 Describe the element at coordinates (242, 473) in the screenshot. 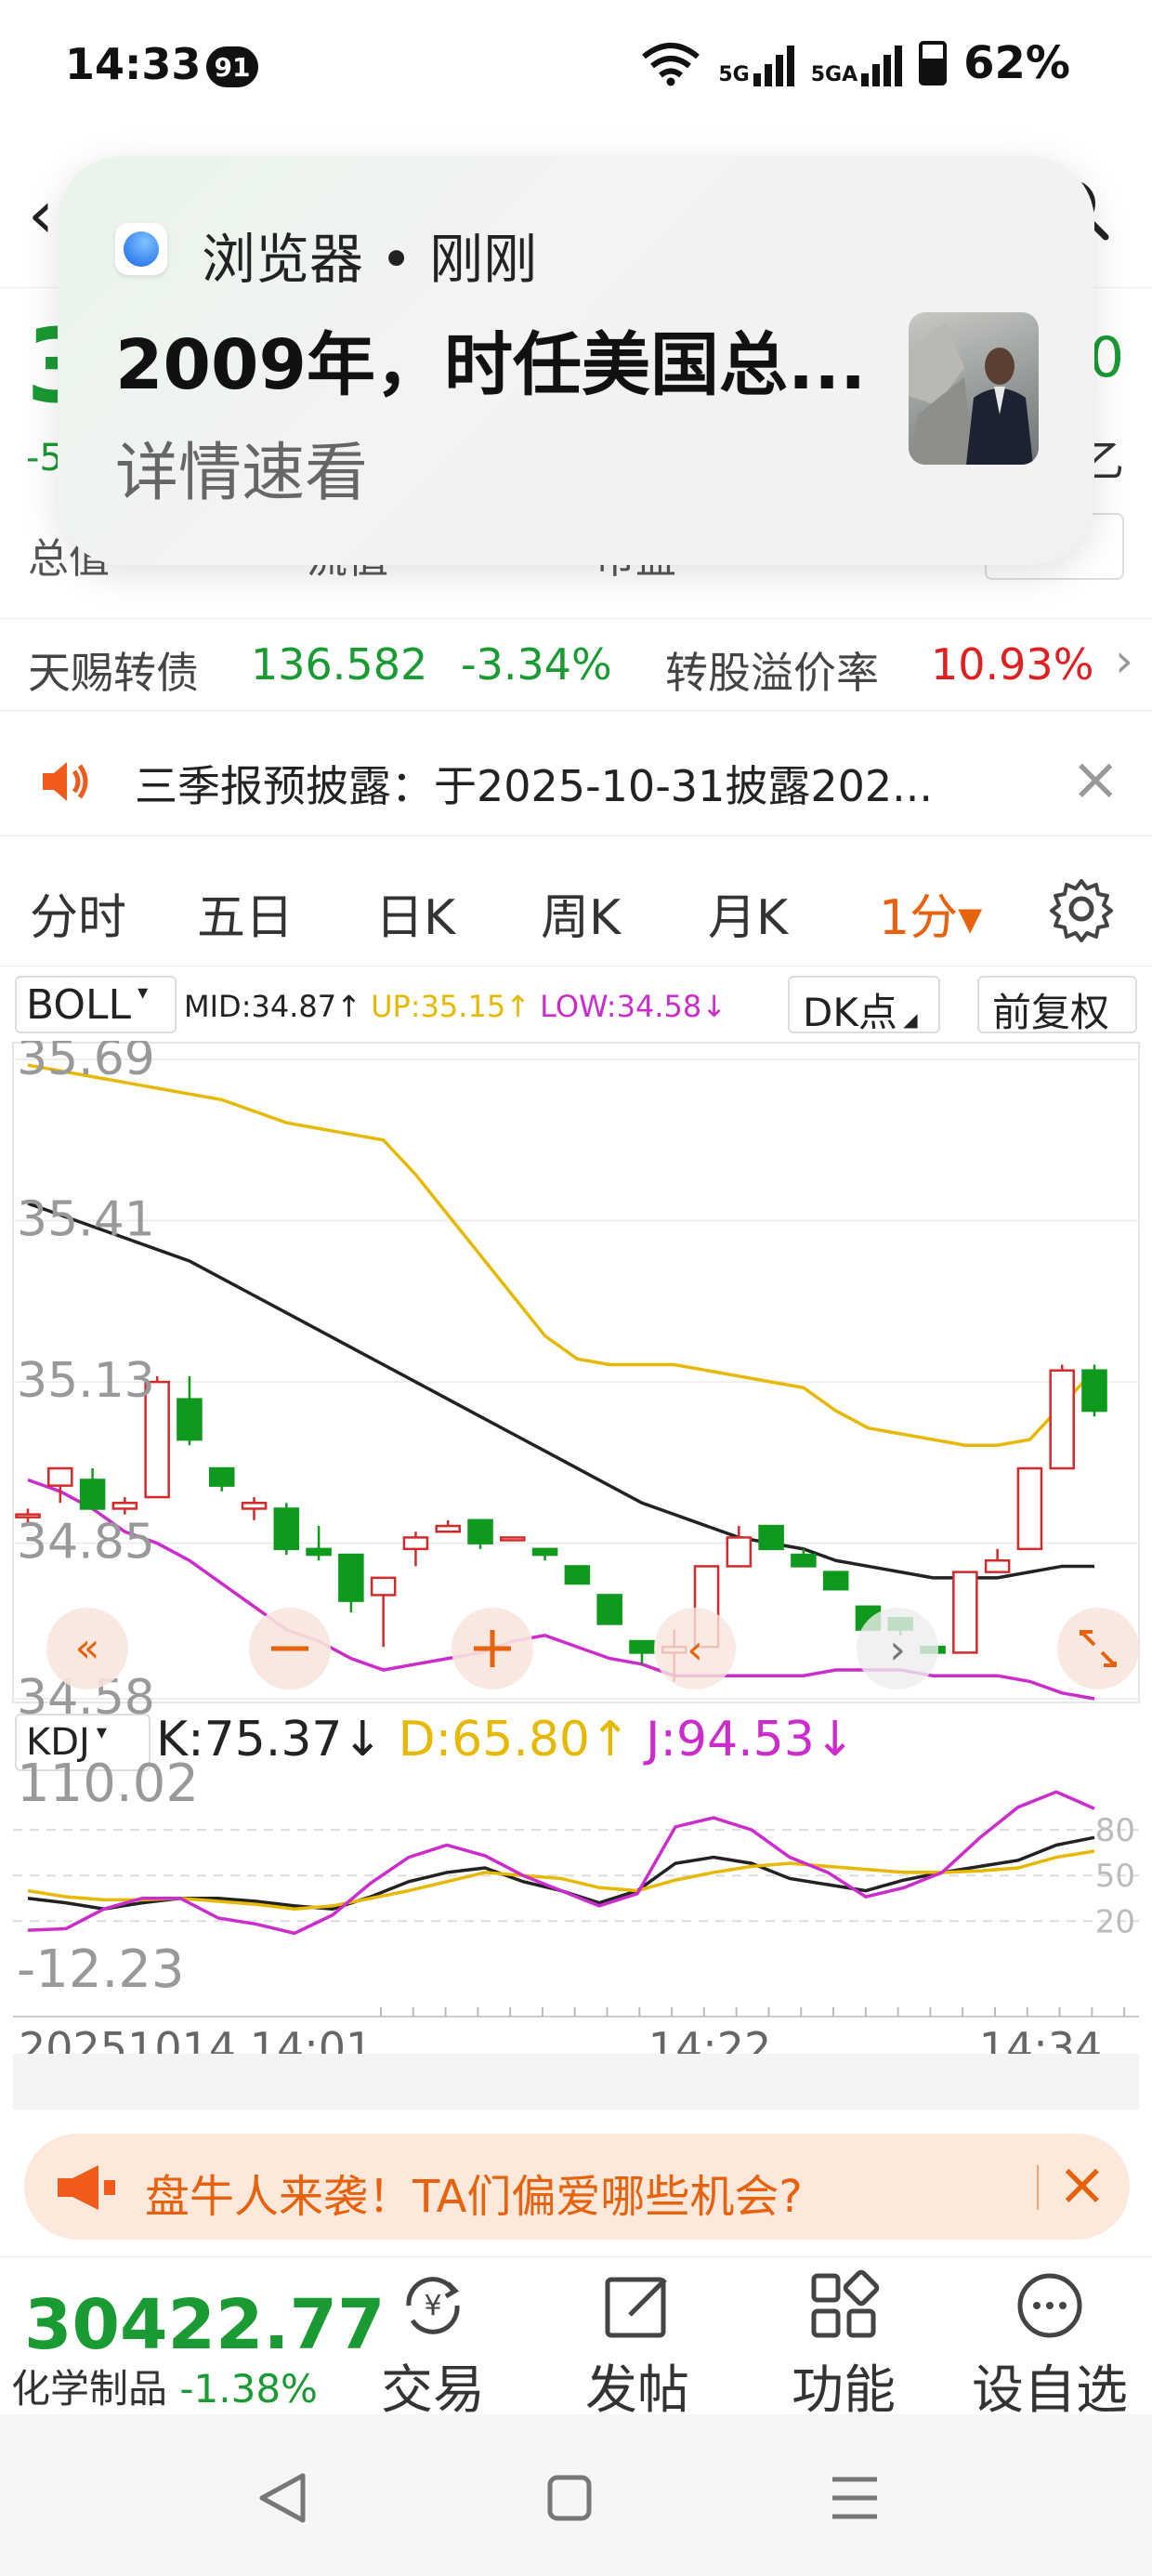

I see `notification-body: 详情速看` at that location.